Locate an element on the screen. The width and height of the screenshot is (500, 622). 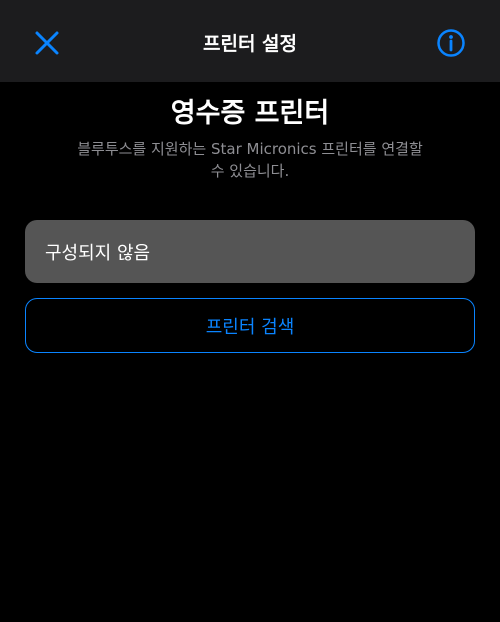
search-printer-button-label: 프린터 검색 is located at coordinates (250, 327).